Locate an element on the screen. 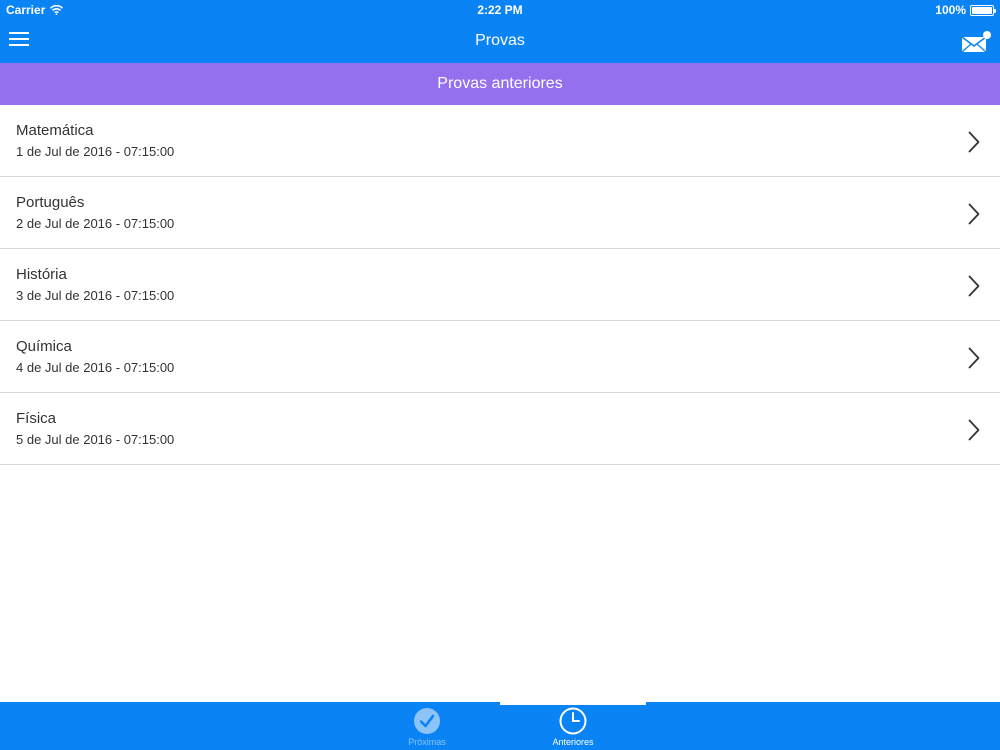 This screenshot has width=1000, height=750. battery-percent: 100% is located at coordinates (950, 10).